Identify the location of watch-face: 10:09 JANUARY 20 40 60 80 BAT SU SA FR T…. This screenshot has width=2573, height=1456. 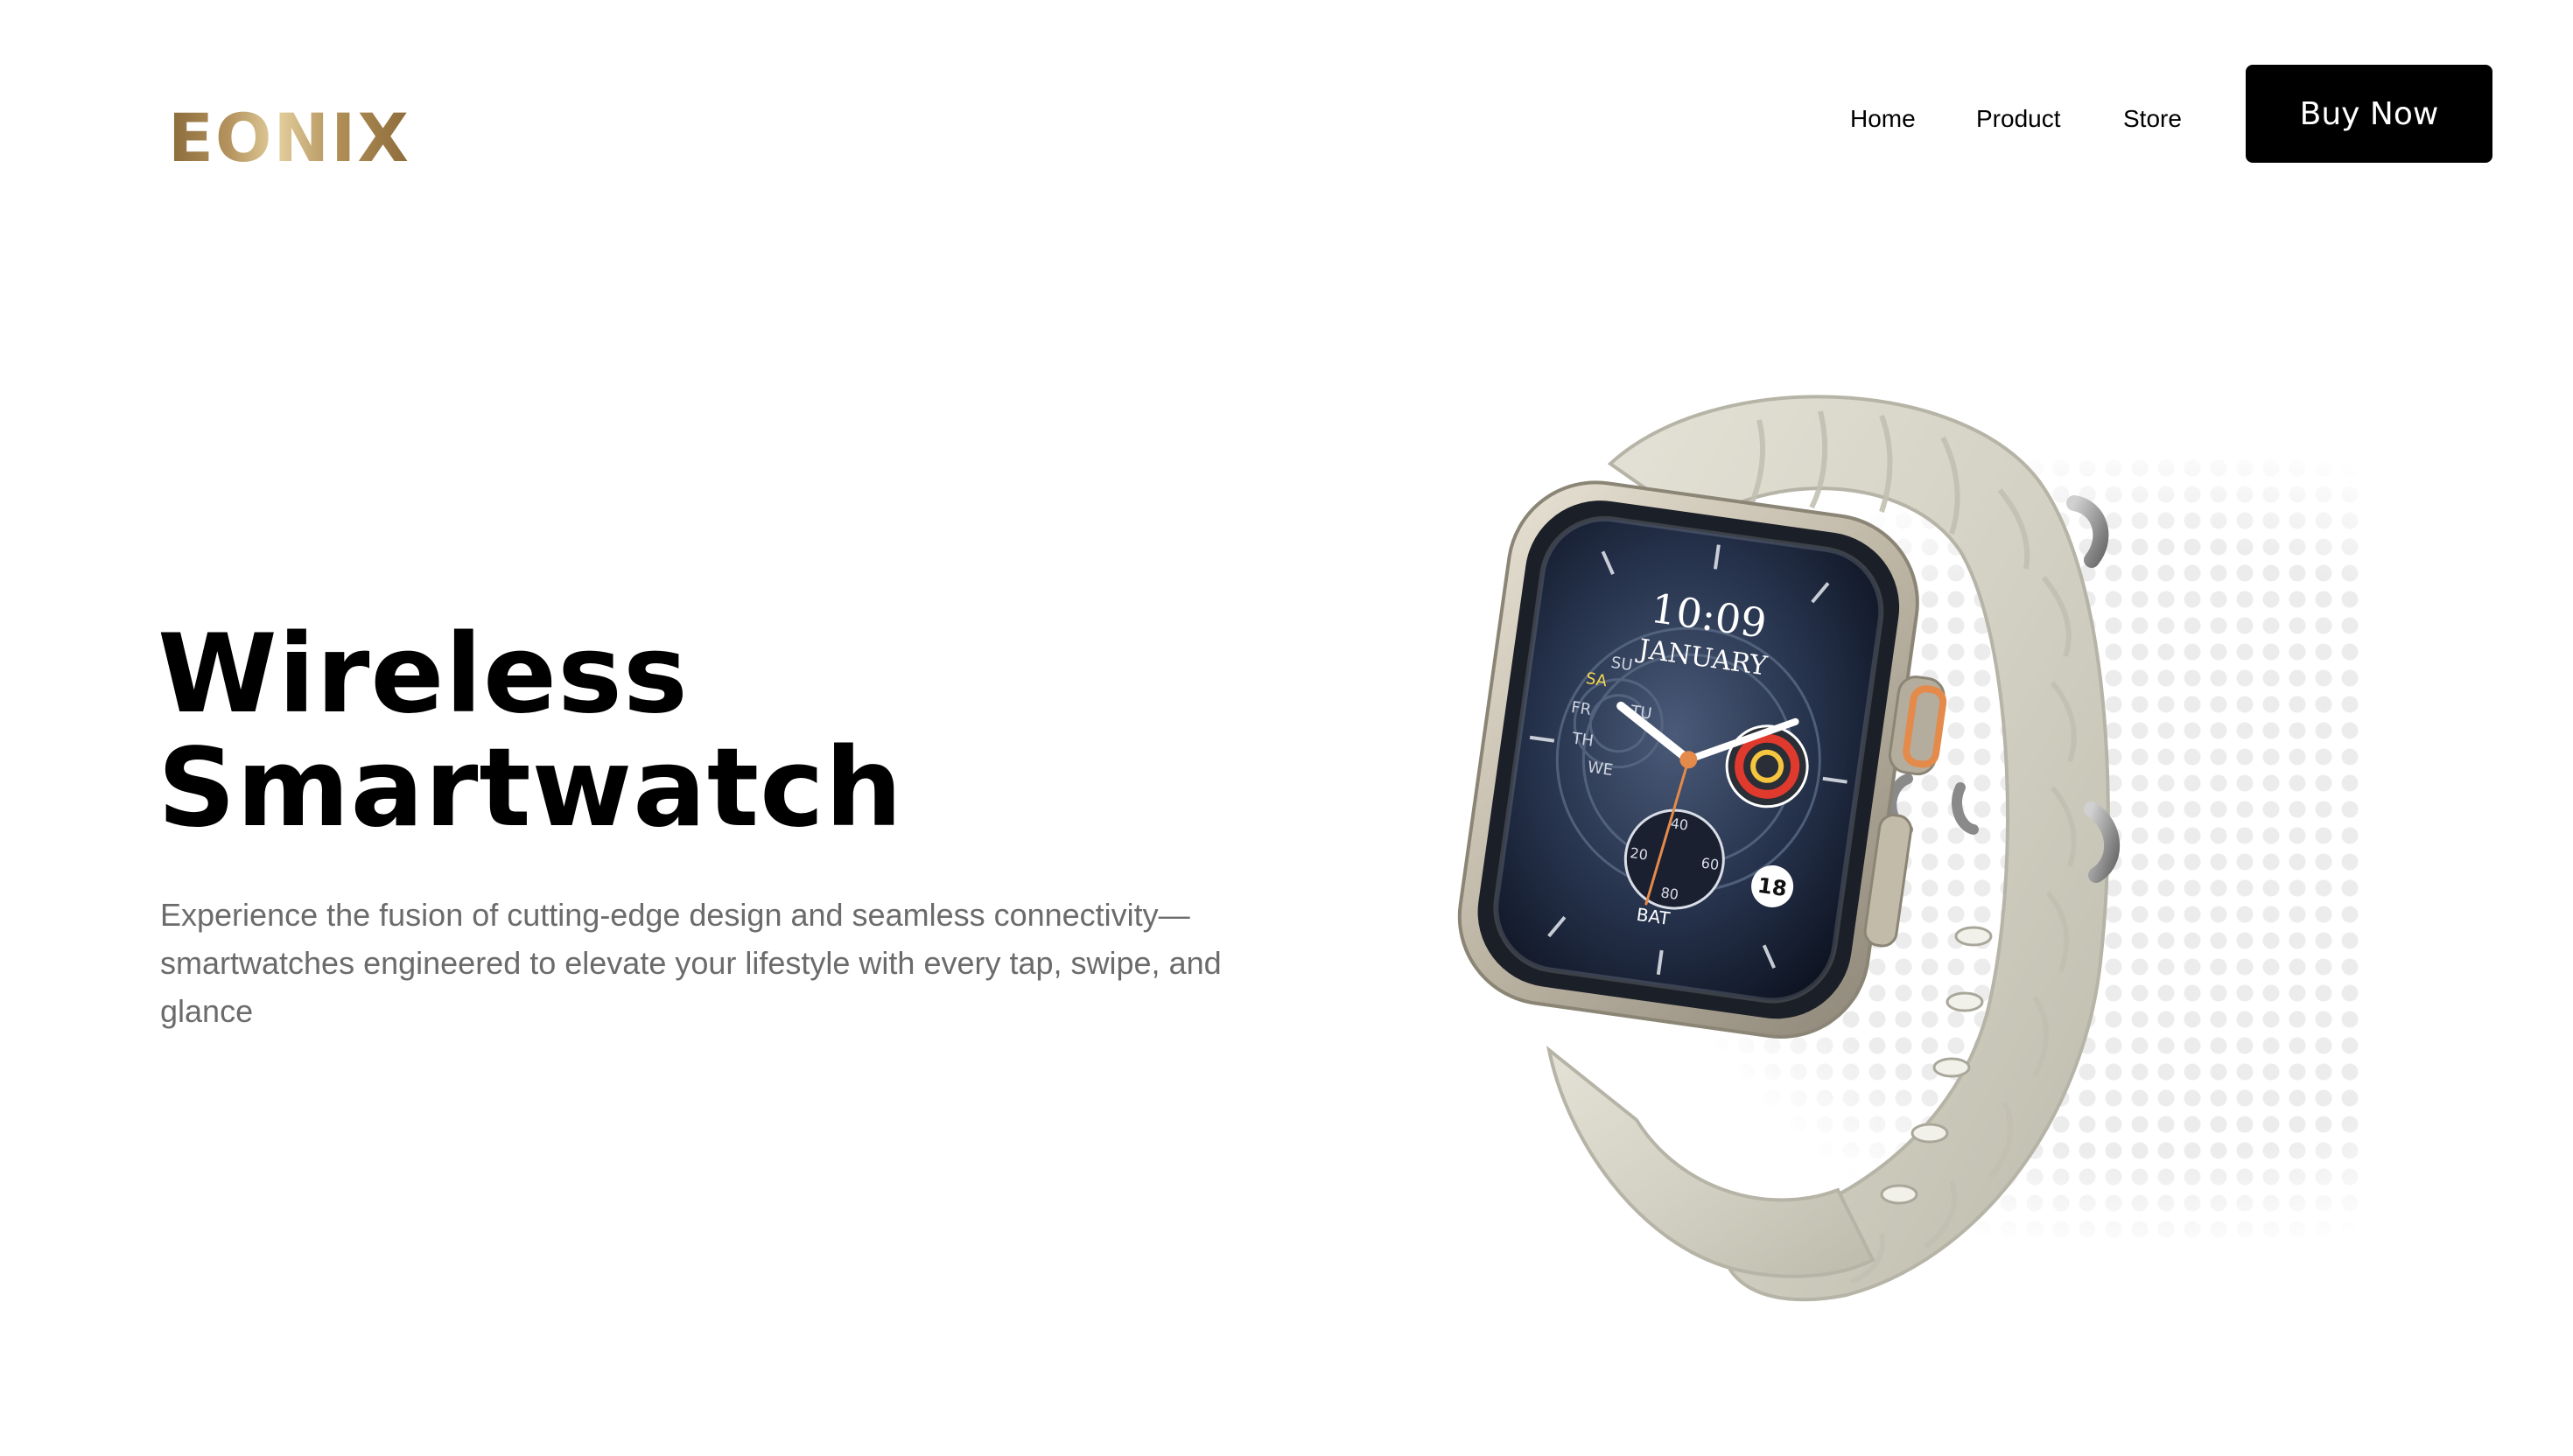
(1688, 759).